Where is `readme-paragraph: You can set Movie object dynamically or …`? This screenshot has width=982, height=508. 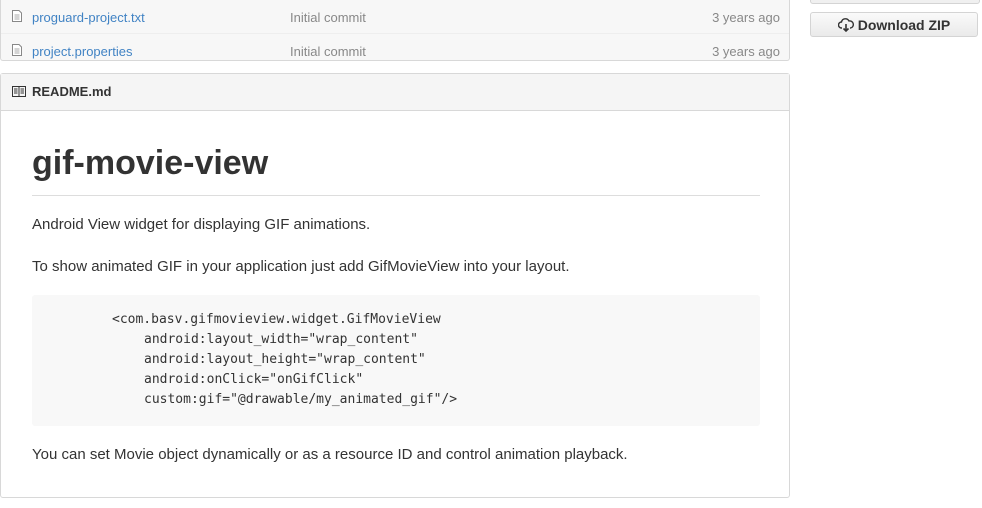 readme-paragraph: You can set Movie object dynamically or … is located at coordinates (330, 454).